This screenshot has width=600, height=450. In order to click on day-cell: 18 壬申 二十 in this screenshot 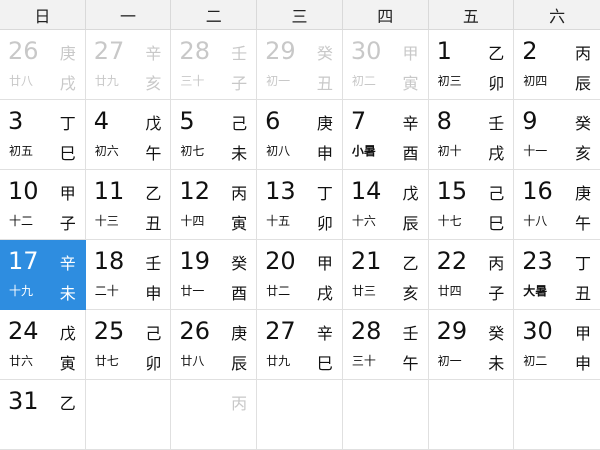, I will do `click(128, 275)`.